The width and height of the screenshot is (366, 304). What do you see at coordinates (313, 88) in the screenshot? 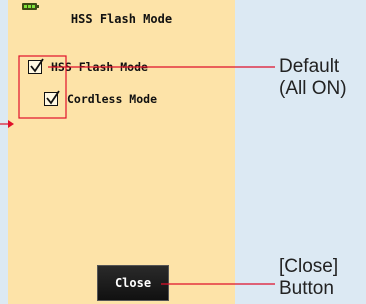
I see `default-callout-line2: (All ON)` at bounding box center [313, 88].